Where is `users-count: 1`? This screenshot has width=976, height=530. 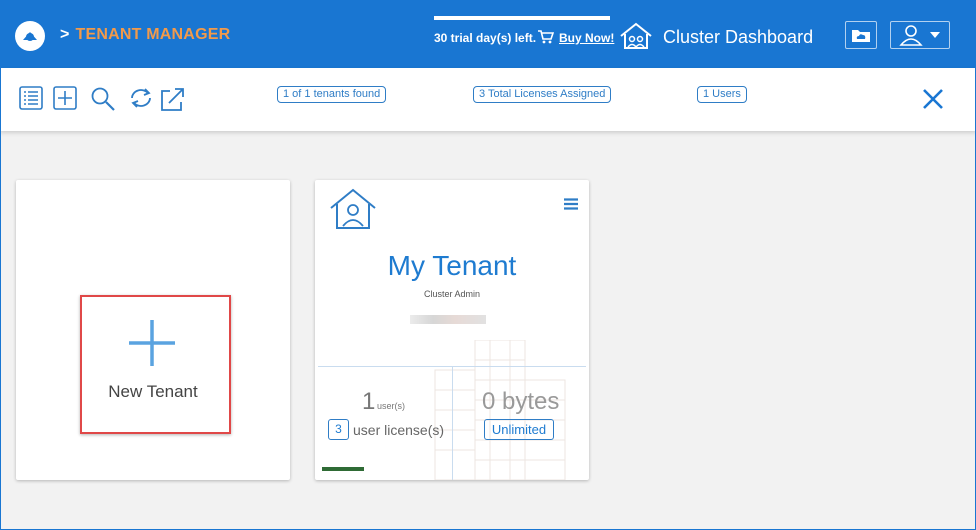 users-count: 1 is located at coordinates (369, 401).